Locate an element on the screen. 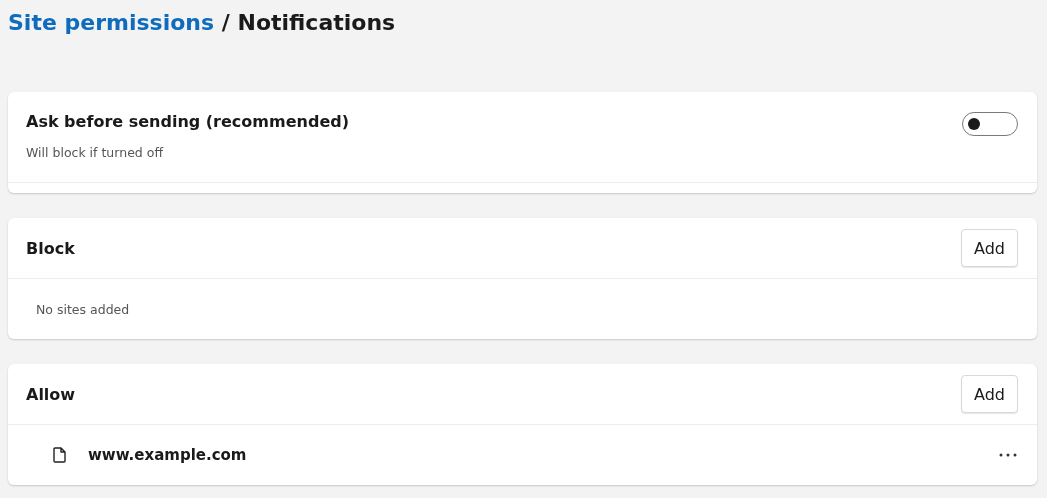 Image resolution: width=1047 pixels, height=498 pixels. site-name: www.example.com is located at coordinates (168, 455).